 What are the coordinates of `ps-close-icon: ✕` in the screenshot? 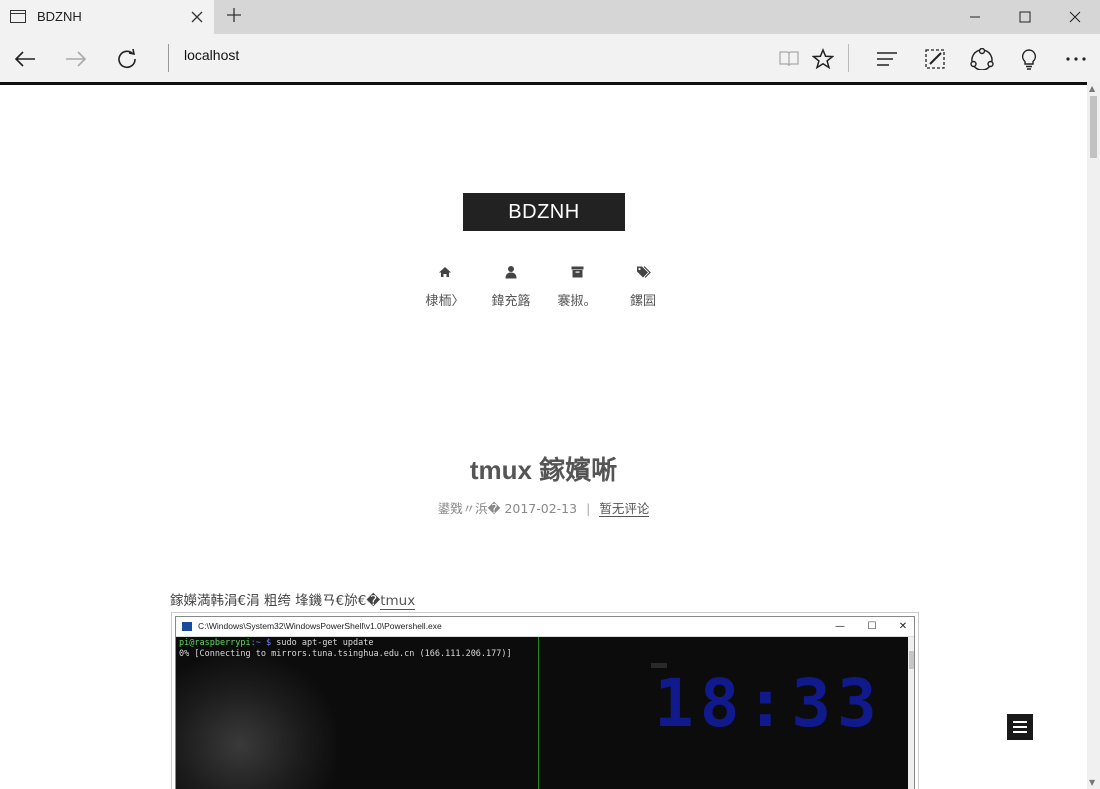 It's located at (903, 626).